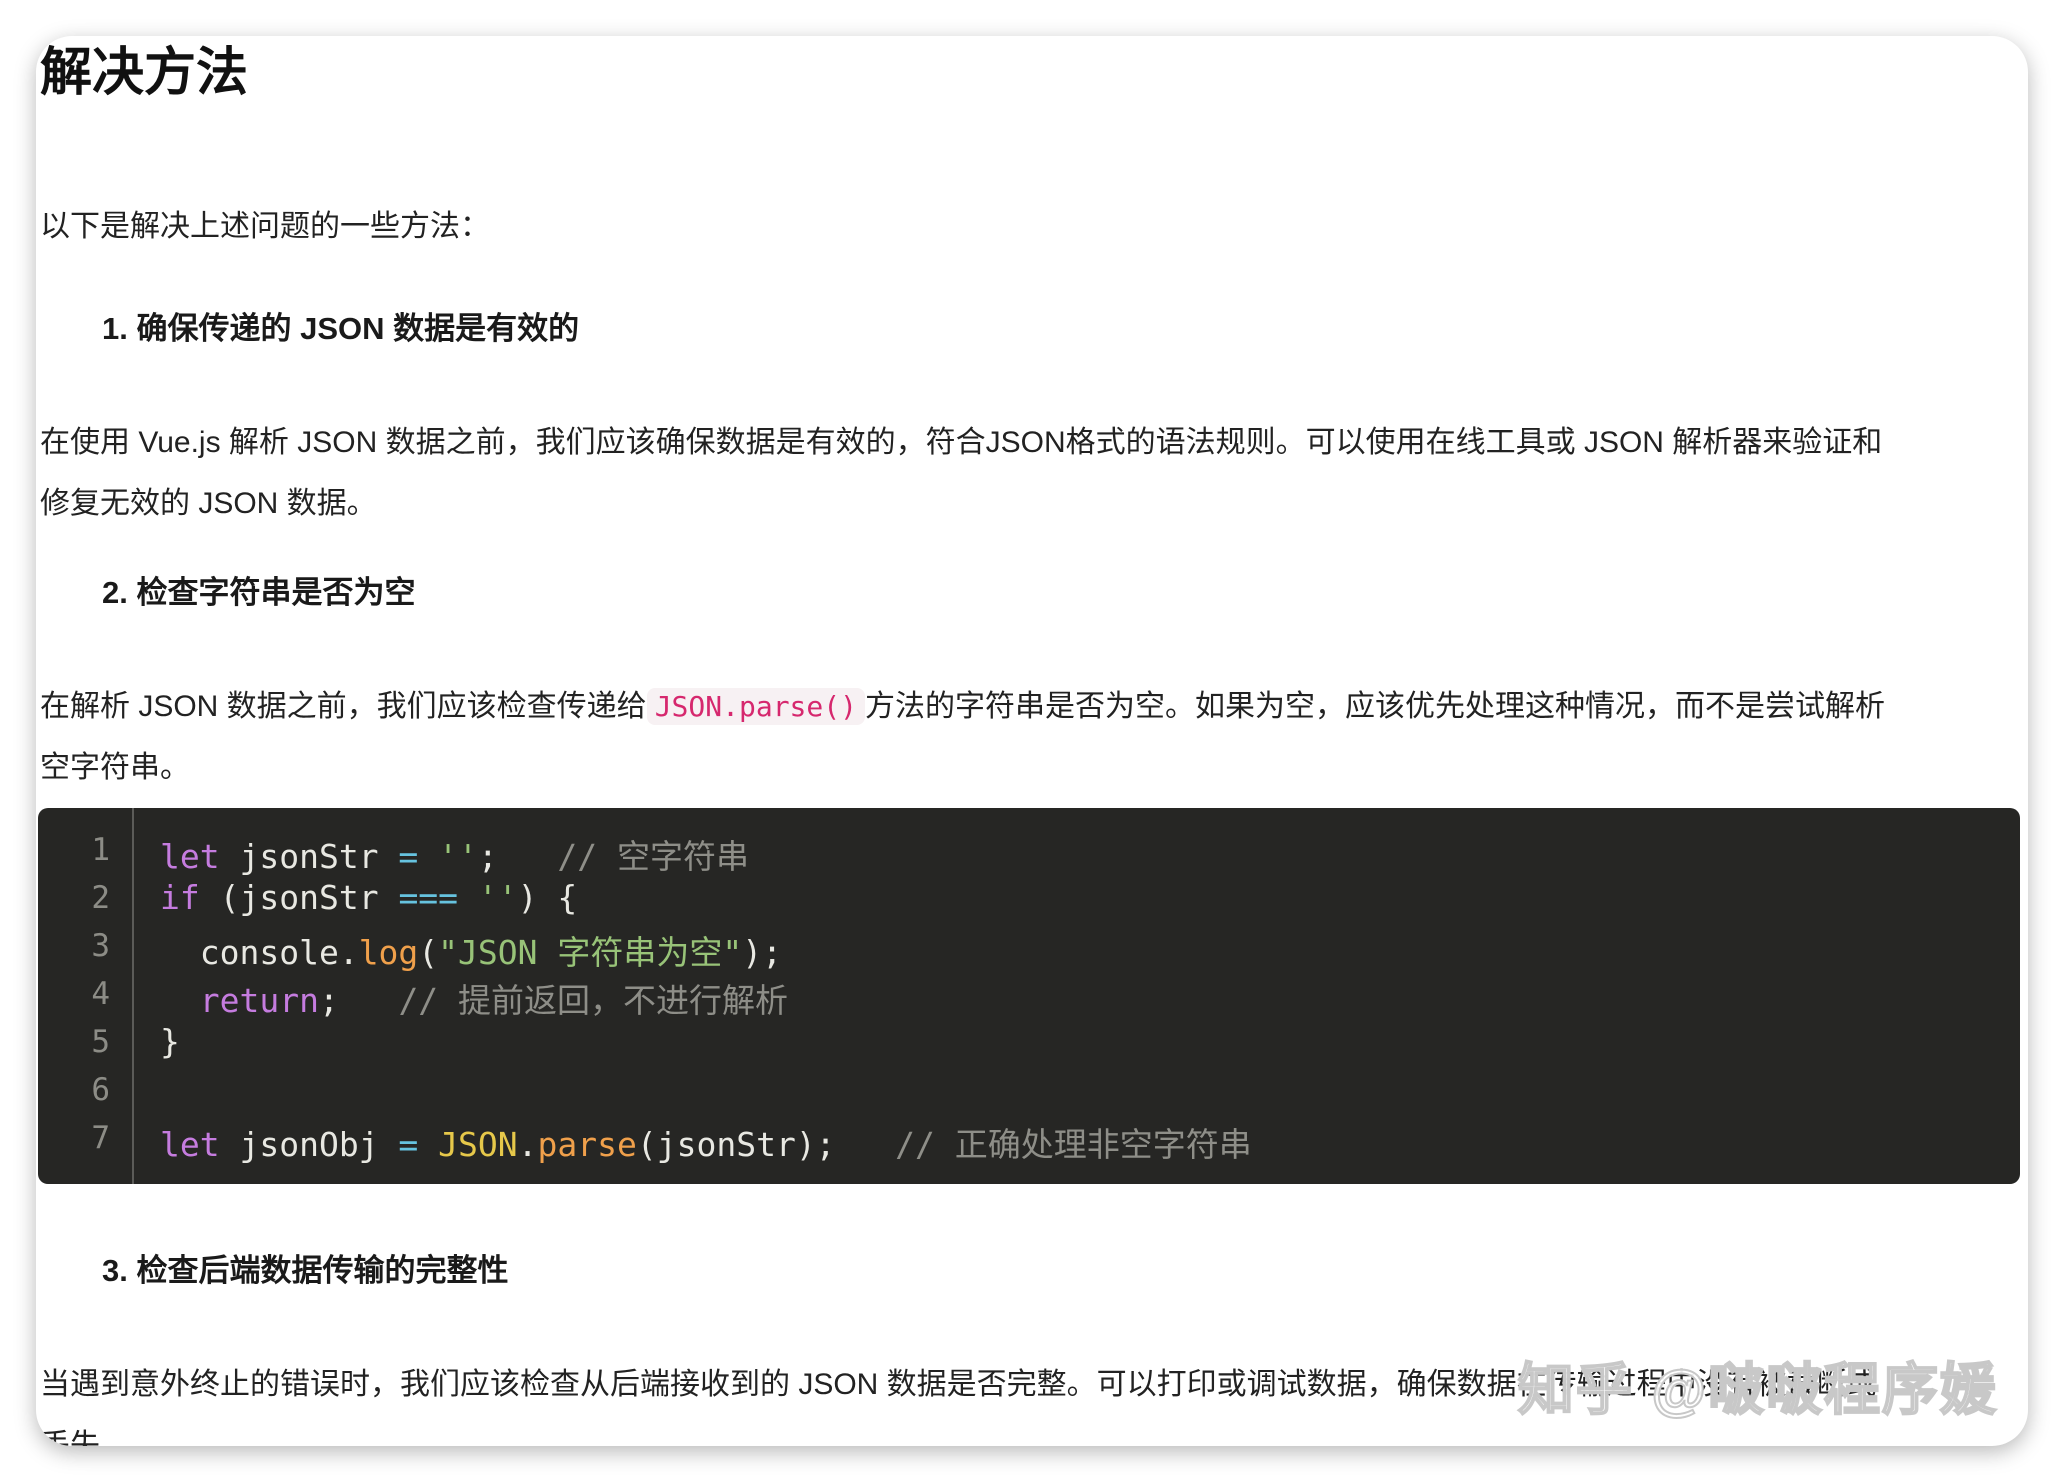 The image size is (2062, 1480). What do you see at coordinates (428, 897) in the screenshot?
I see `code-token: ===` at bounding box center [428, 897].